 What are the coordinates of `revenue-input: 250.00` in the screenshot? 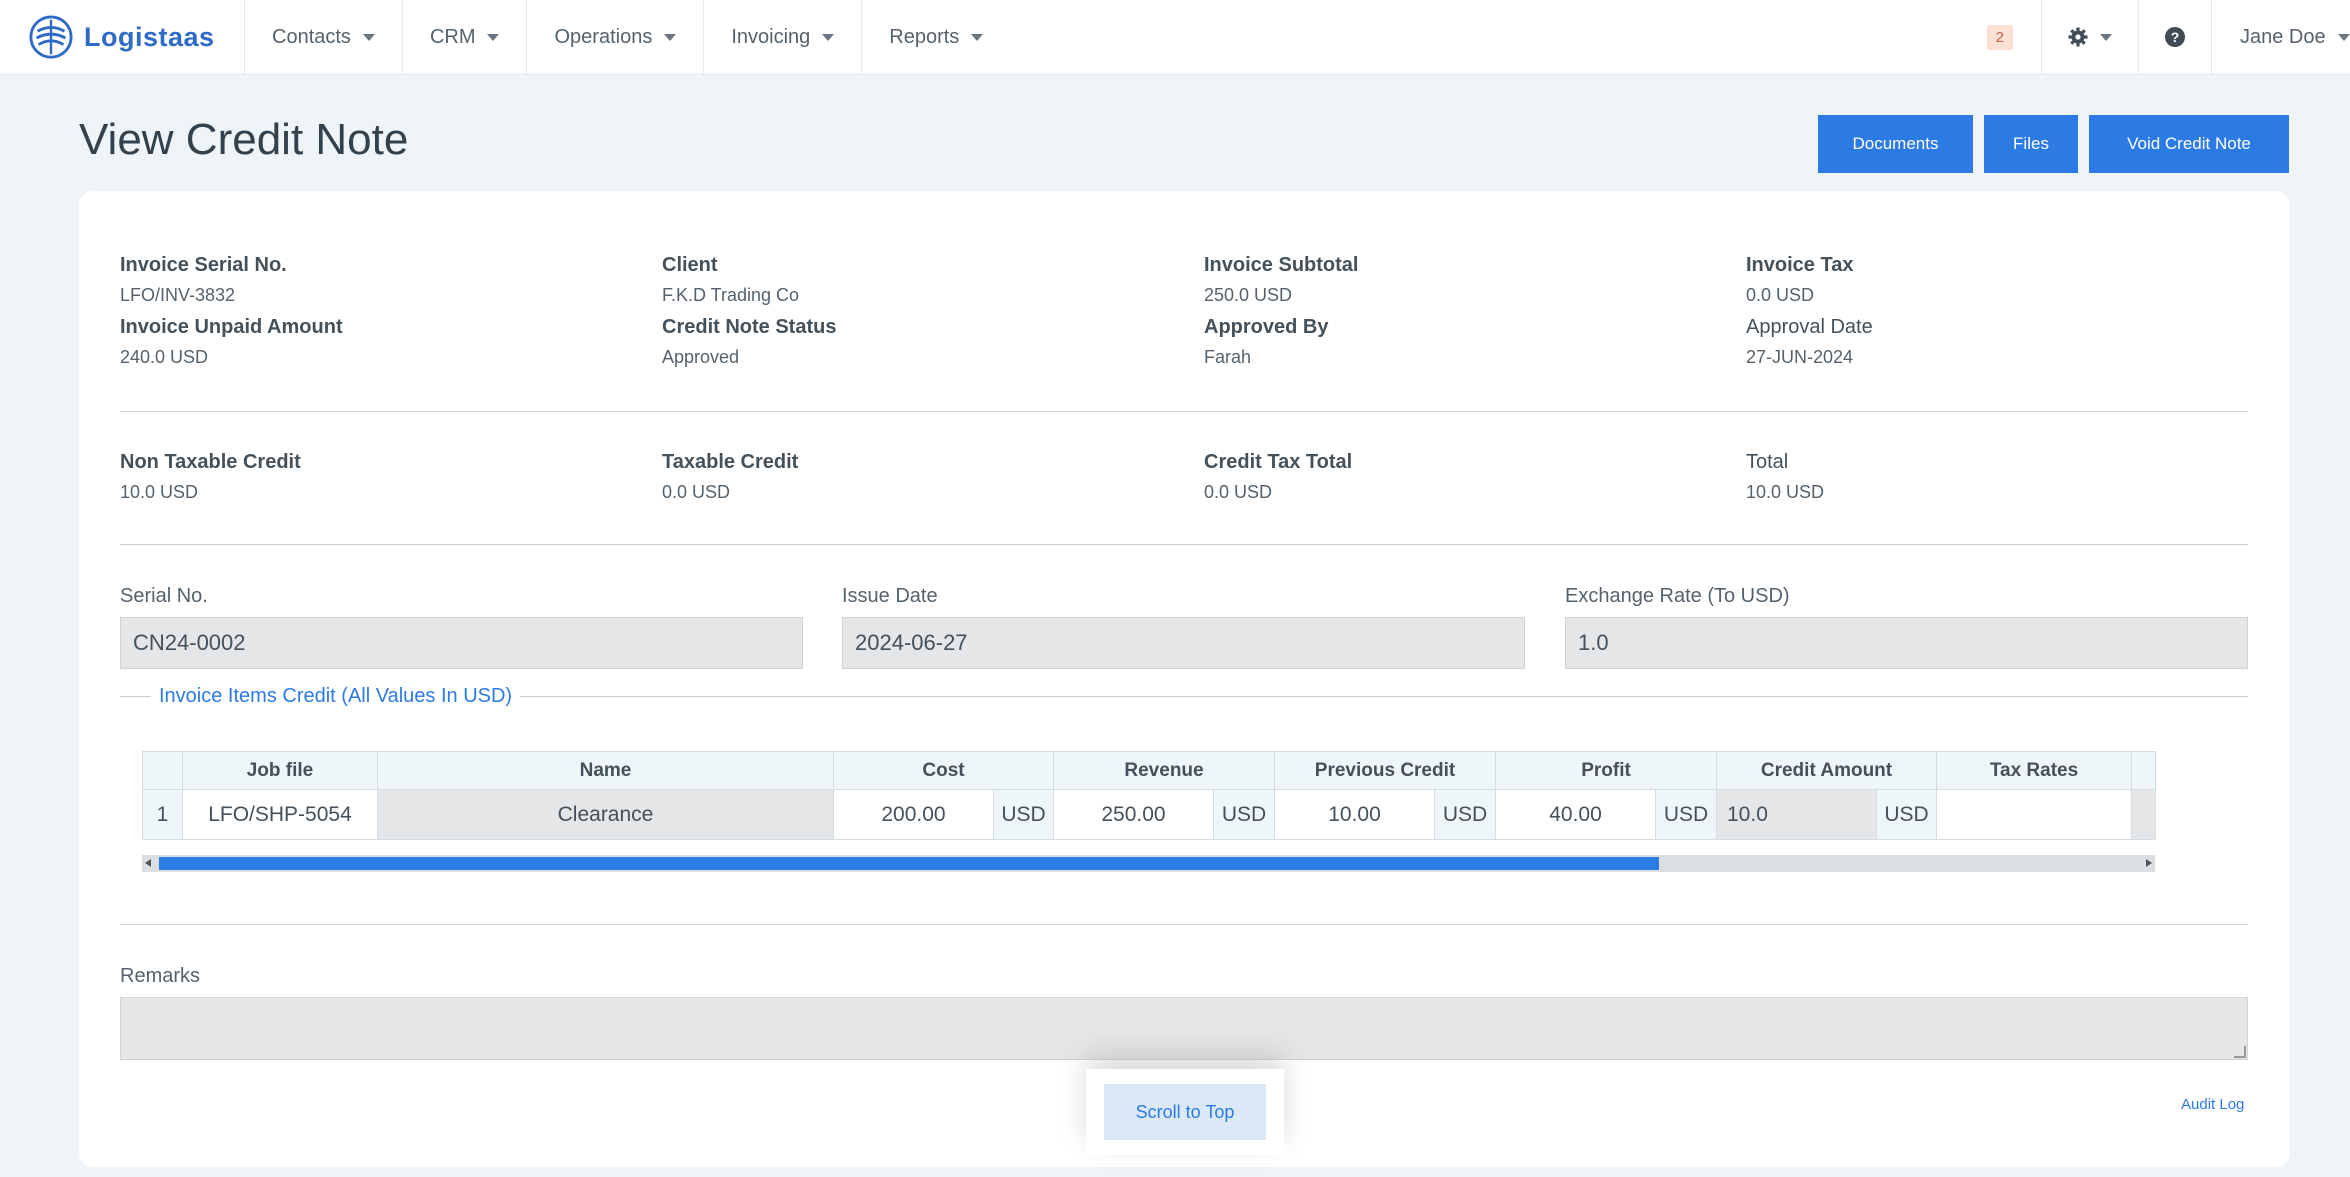 It's located at (1133, 814).